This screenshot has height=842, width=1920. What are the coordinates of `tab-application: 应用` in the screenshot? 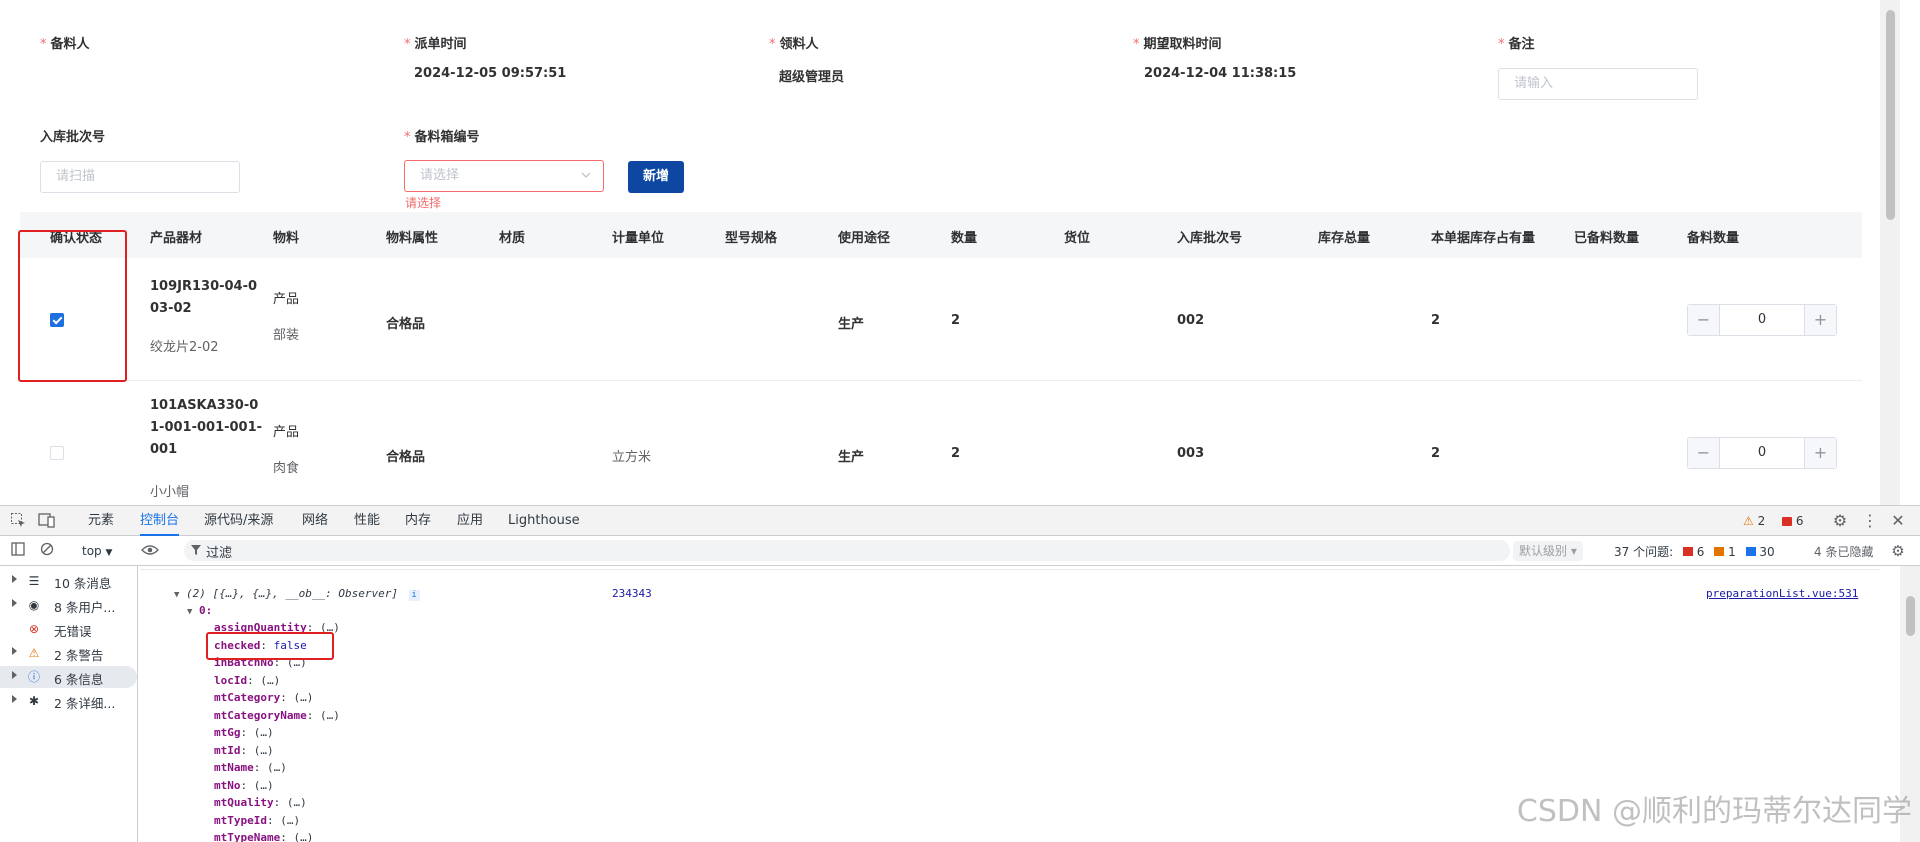 It's located at (470, 521).